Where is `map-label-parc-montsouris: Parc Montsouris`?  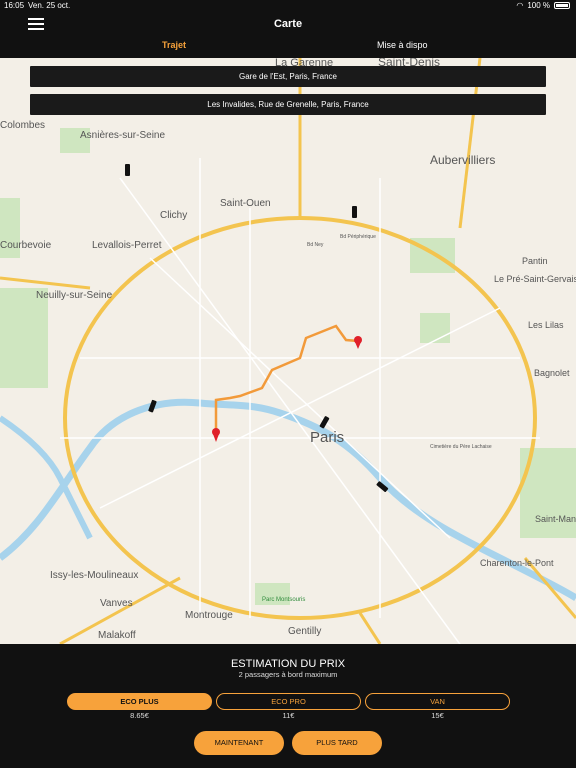 map-label-parc-montsouris: Parc Montsouris is located at coordinates (283, 600).